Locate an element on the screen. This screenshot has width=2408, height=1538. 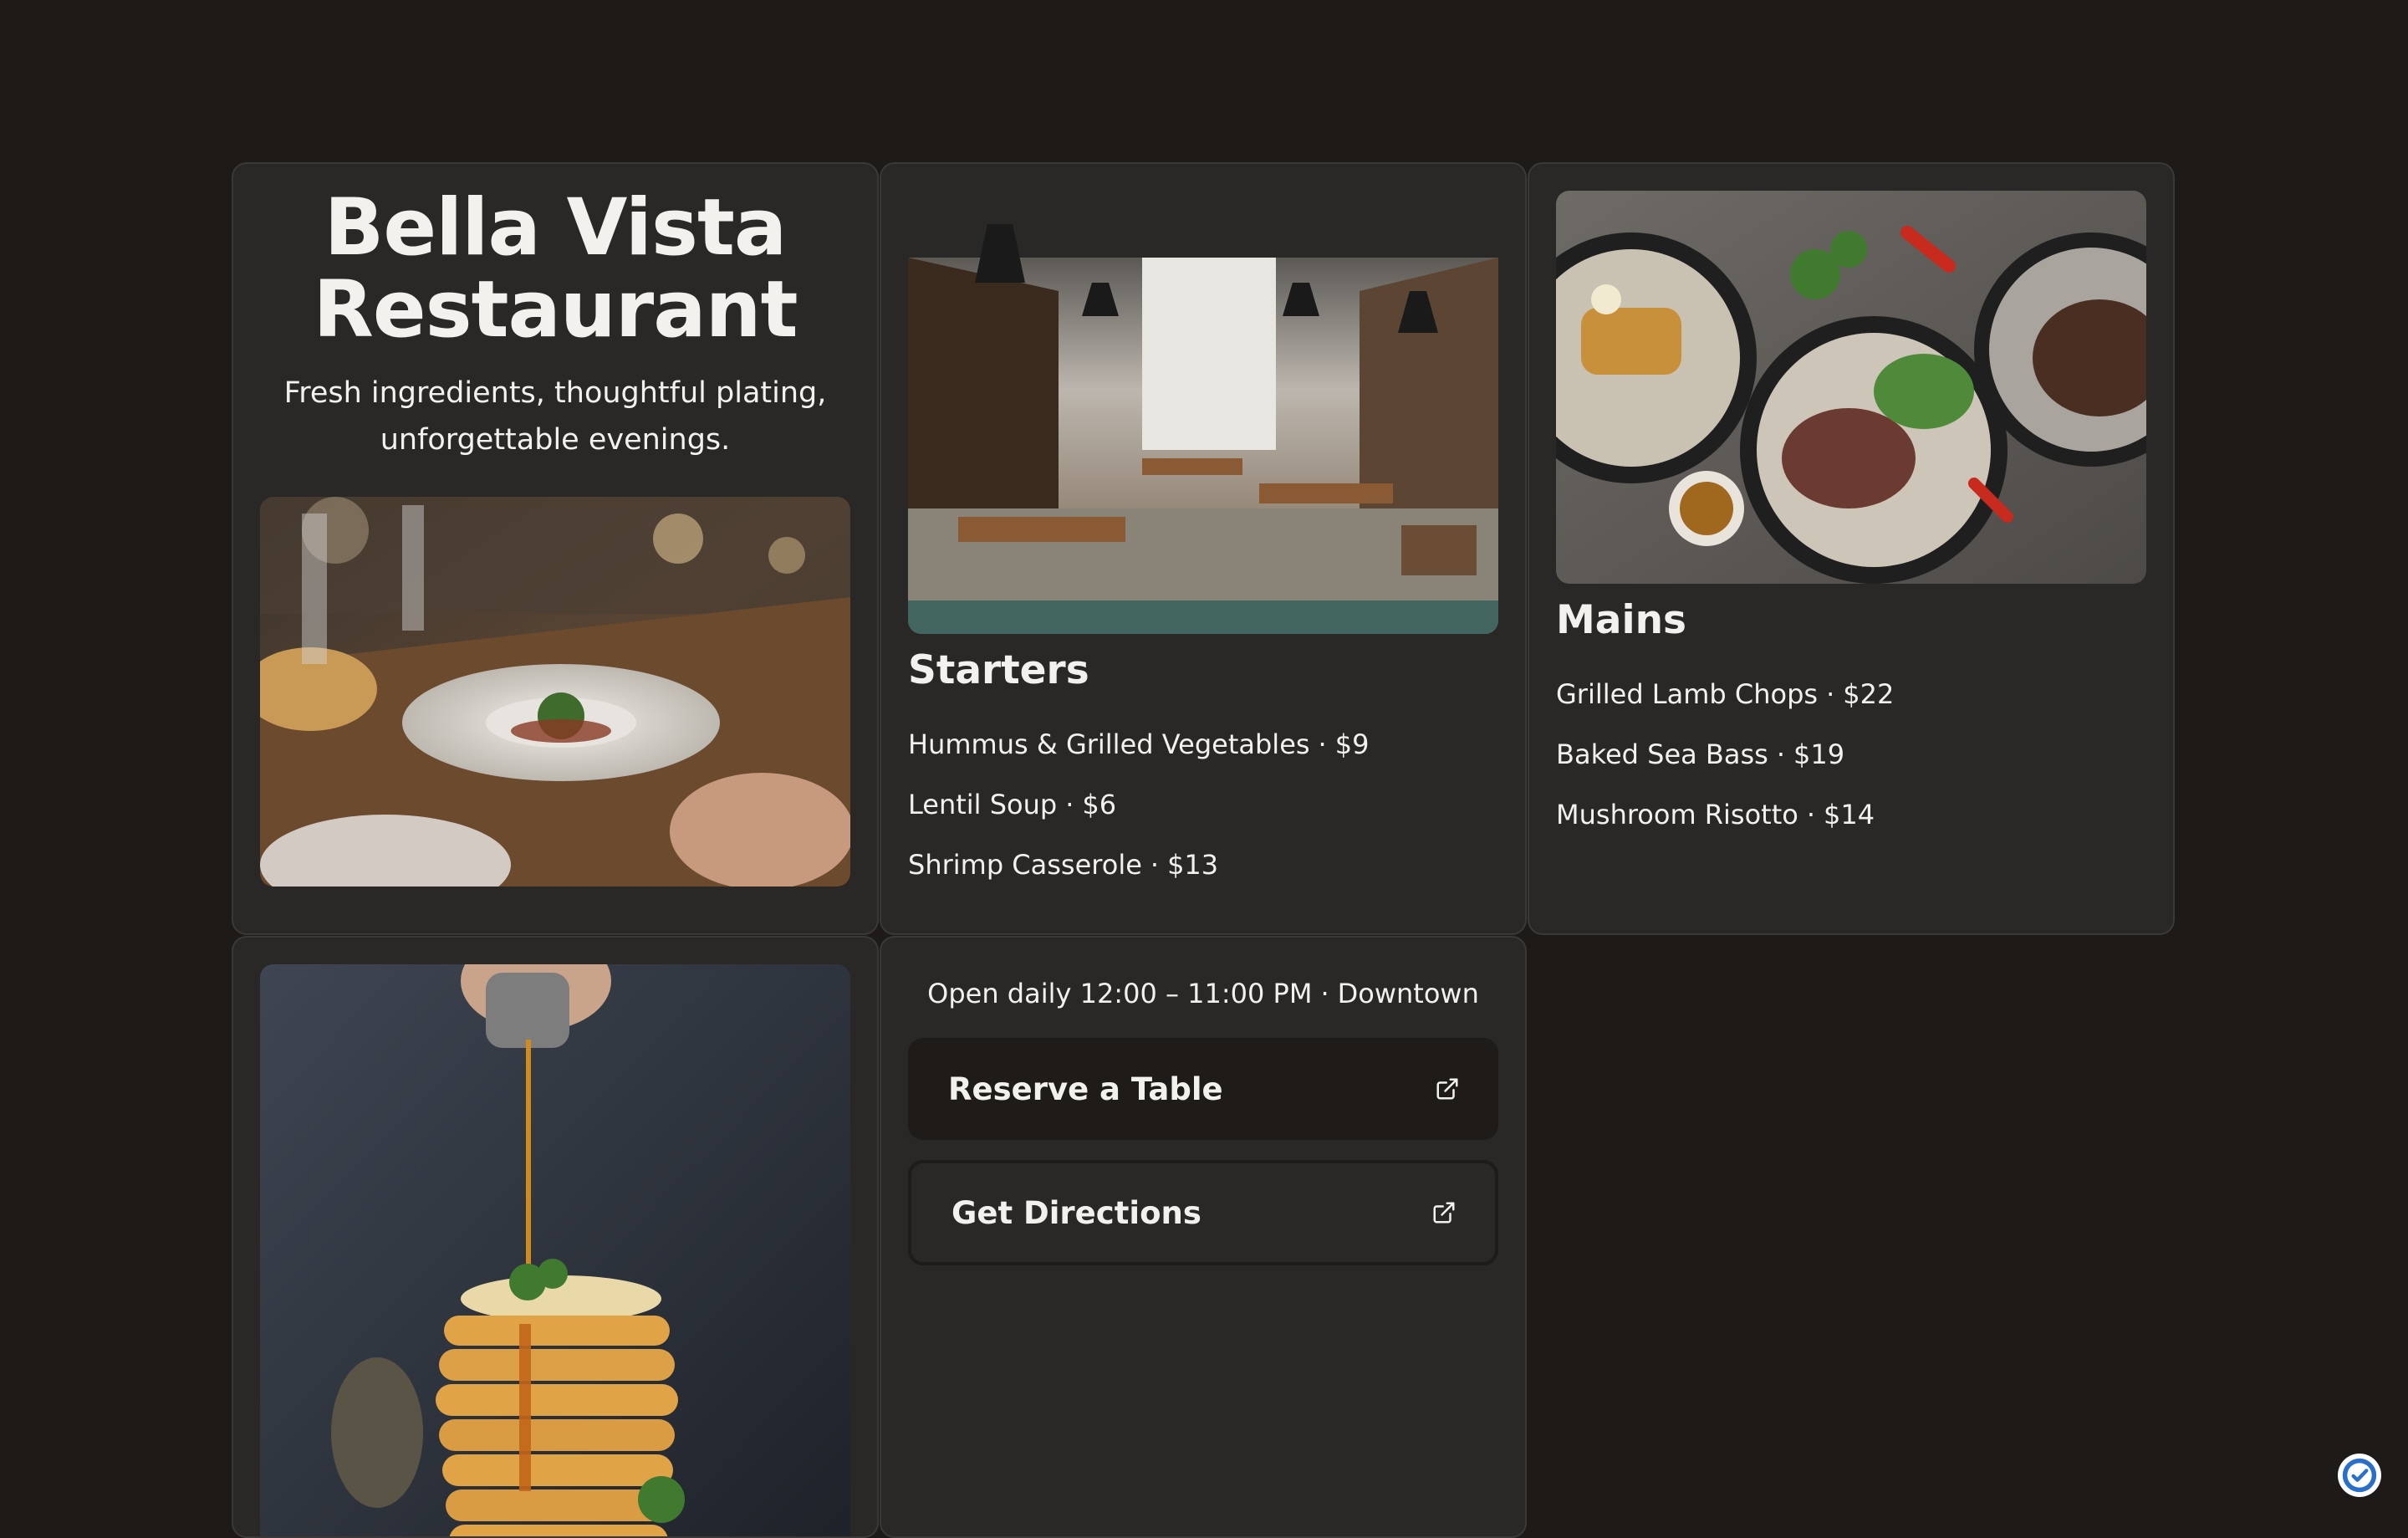
mains-dishes-photo is located at coordinates (1851, 387).